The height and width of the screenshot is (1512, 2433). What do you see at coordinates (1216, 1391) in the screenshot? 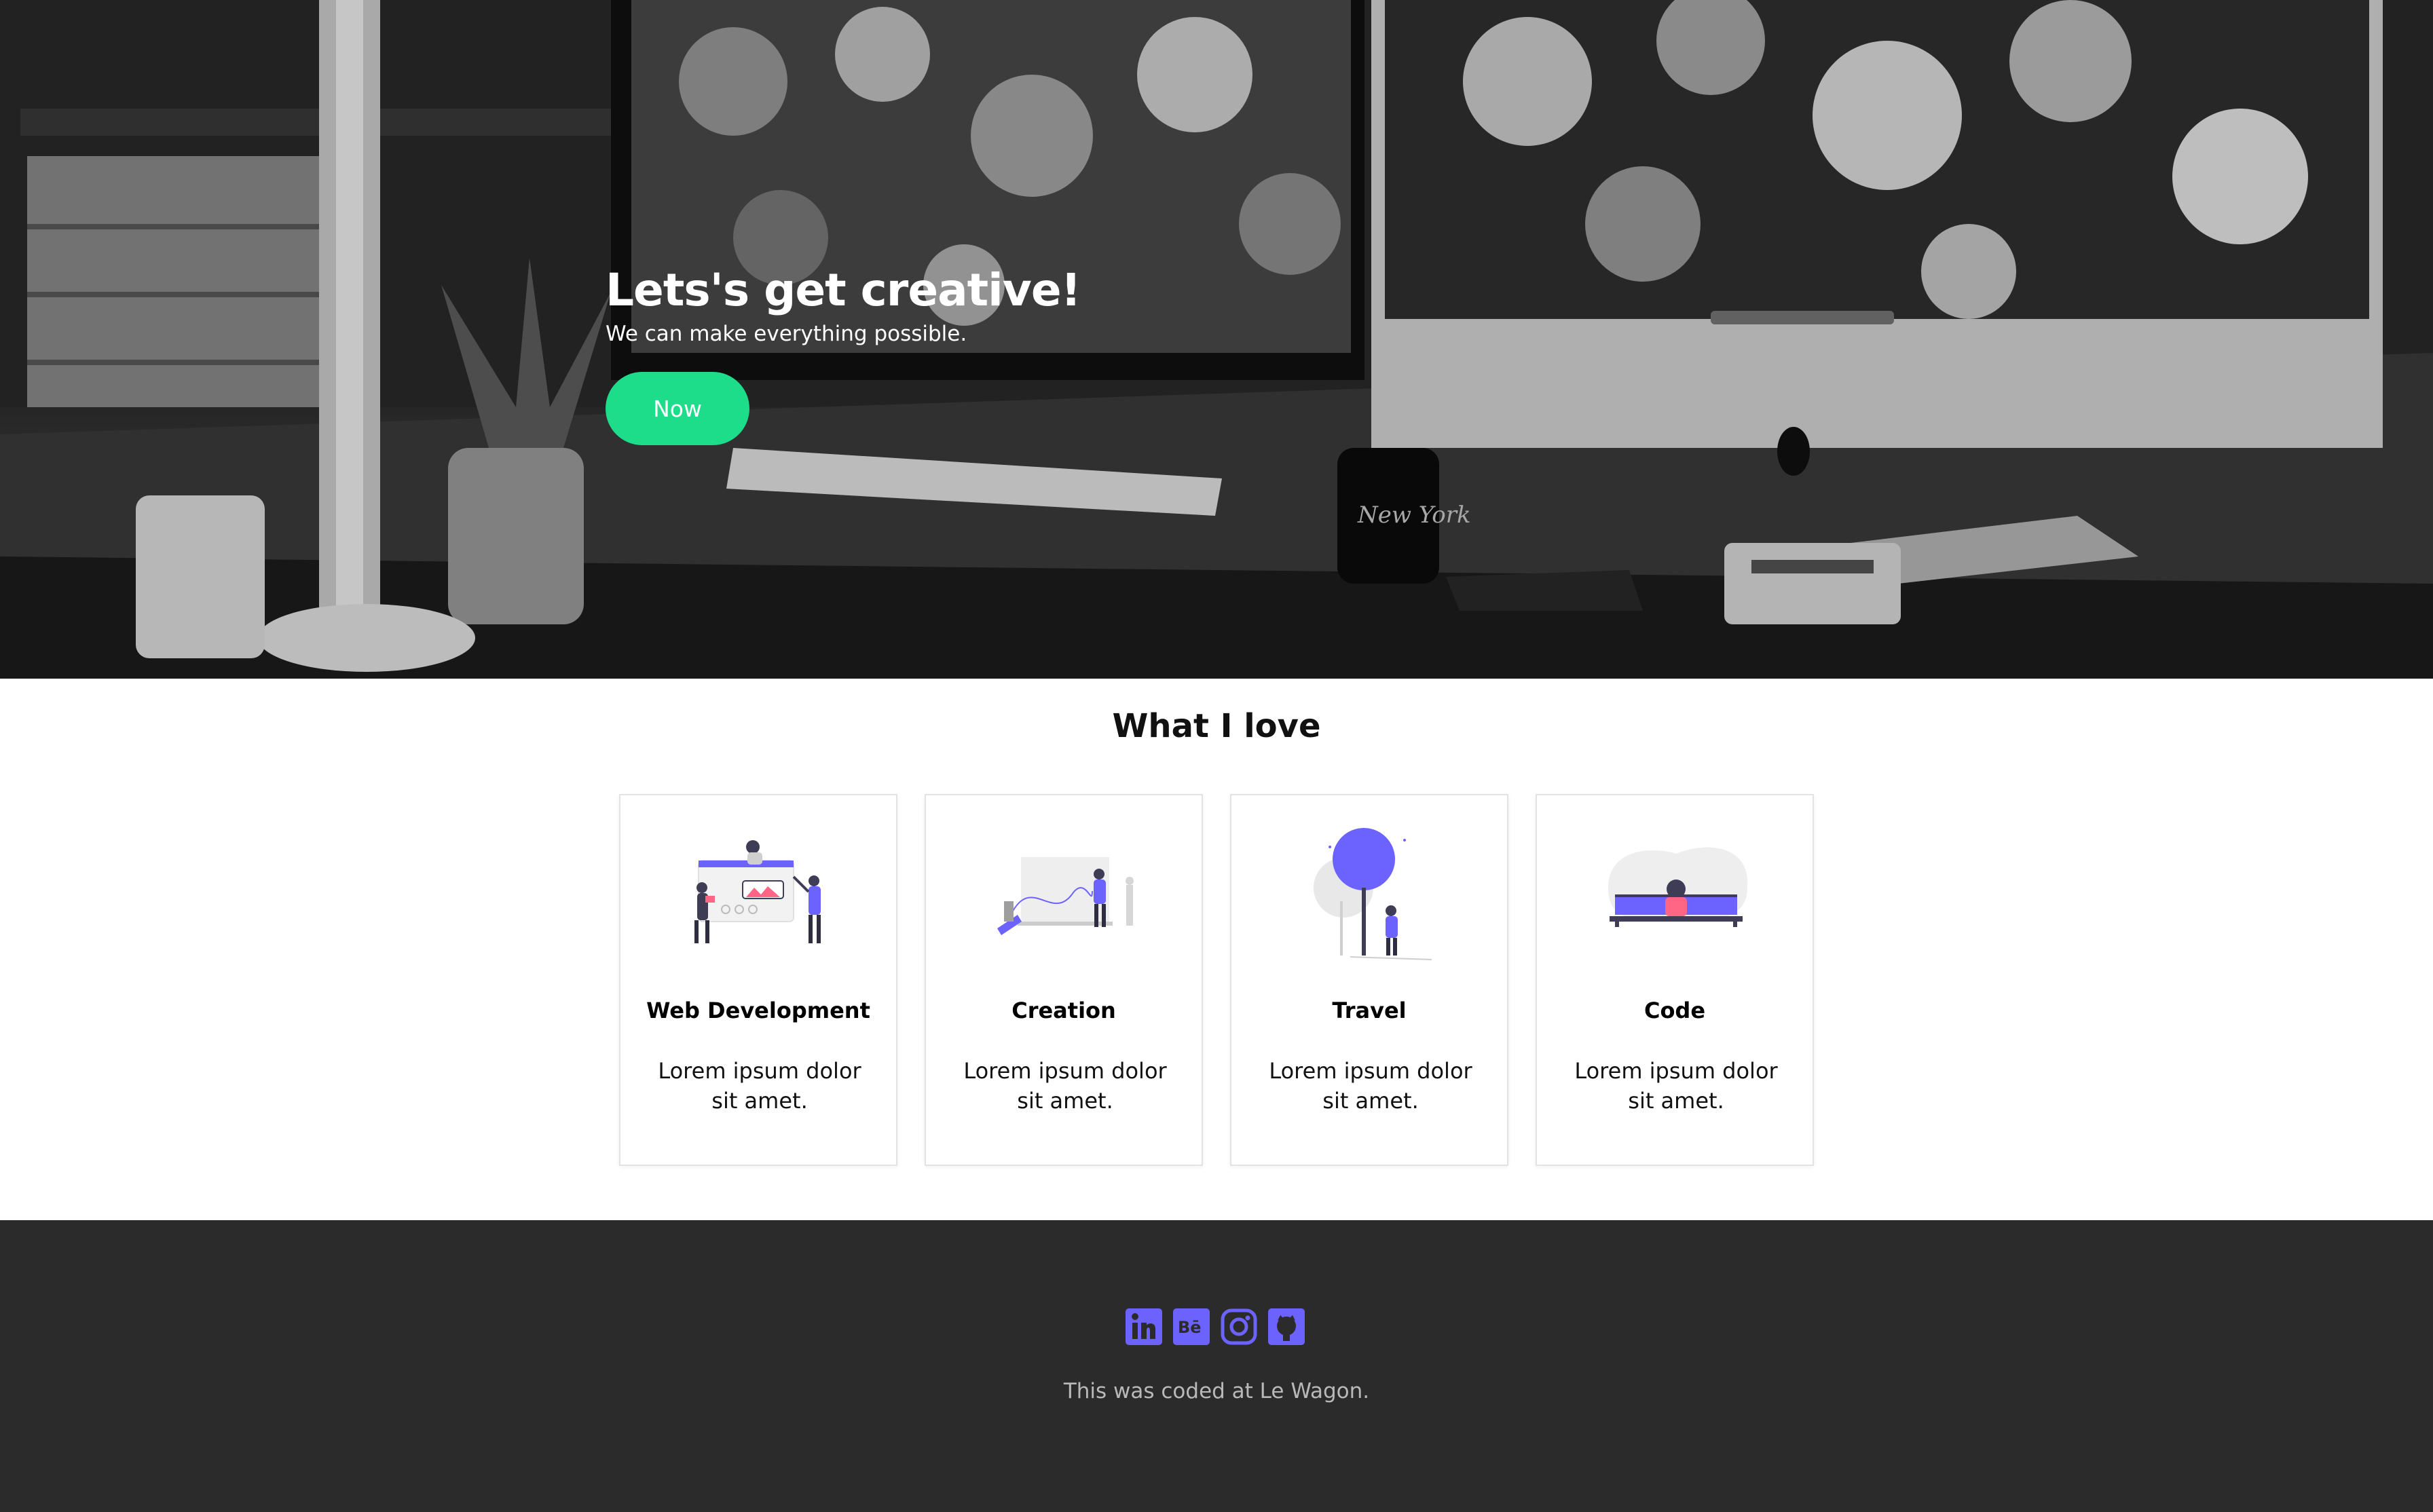
I see `footer-credit-text: This was coded at Le Wagon.` at bounding box center [1216, 1391].